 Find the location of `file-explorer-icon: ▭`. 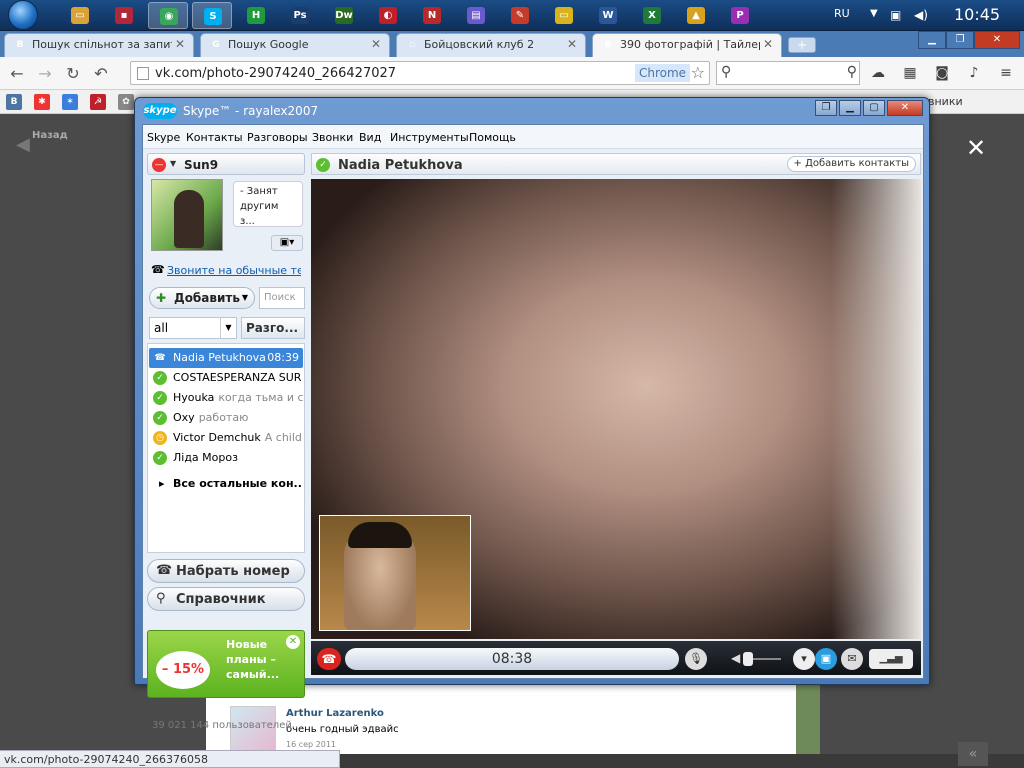

file-explorer-icon: ▭ is located at coordinates (80, 15).